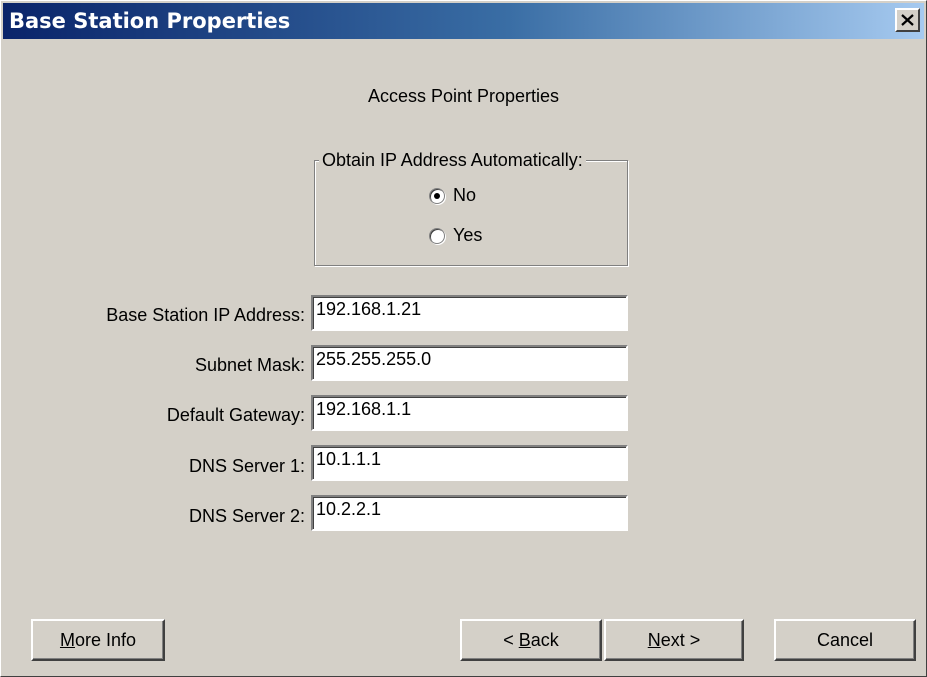  What do you see at coordinates (511, 639) in the screenshot?
I see `back-prefix: <` at bounding box center [511, 639].